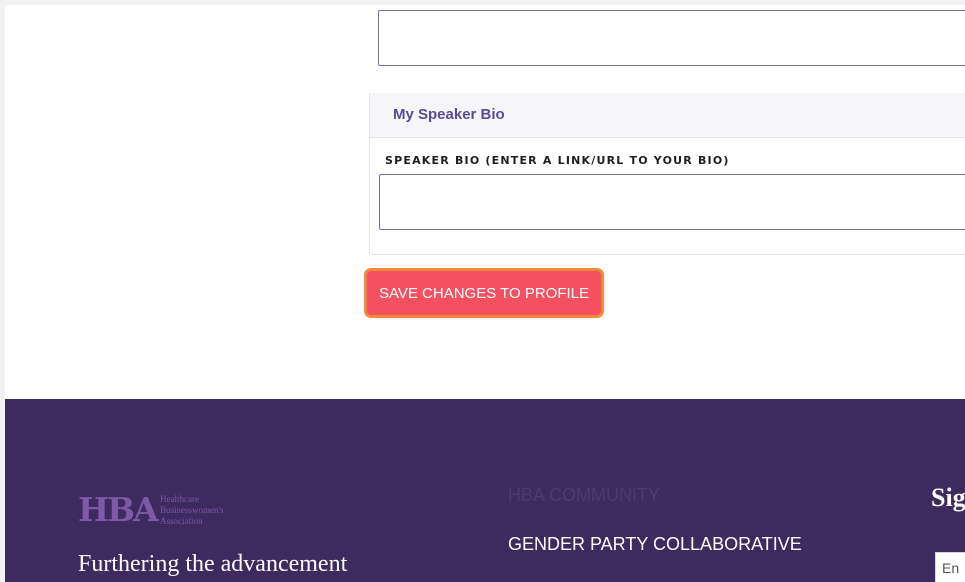  Describe the element at coordinates (671, 38) in the screenshot. I see `previous-field-textarea` at that location.